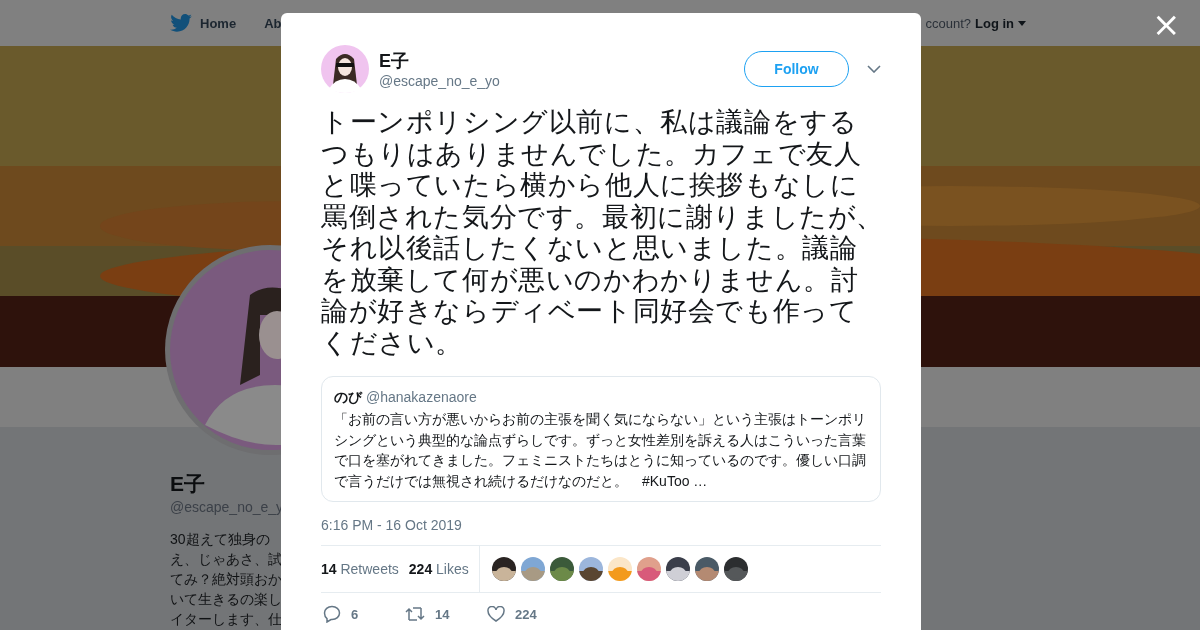 Image resolution: width=1200 pixels, height=630 pixels. What do you see at coordinates (227, 507) in the screenshot?
I see `profile-handle: @escape_no_e_y` at bounding box center [227, 507].